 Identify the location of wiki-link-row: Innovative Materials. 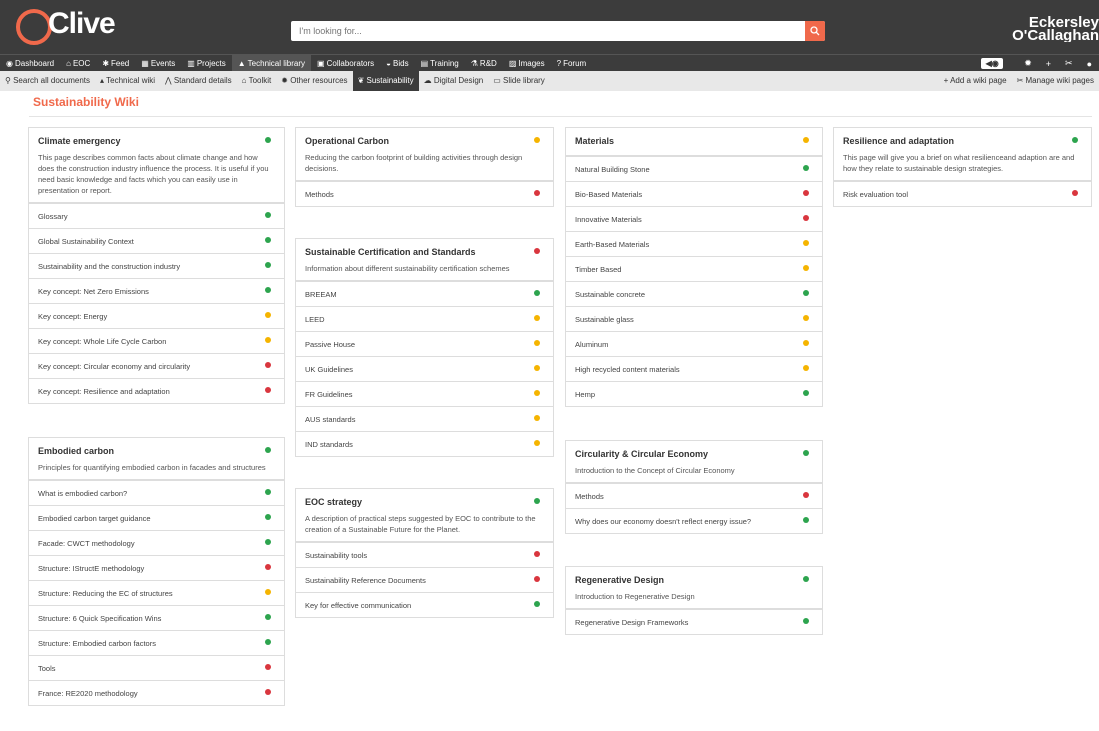
(694, 218).